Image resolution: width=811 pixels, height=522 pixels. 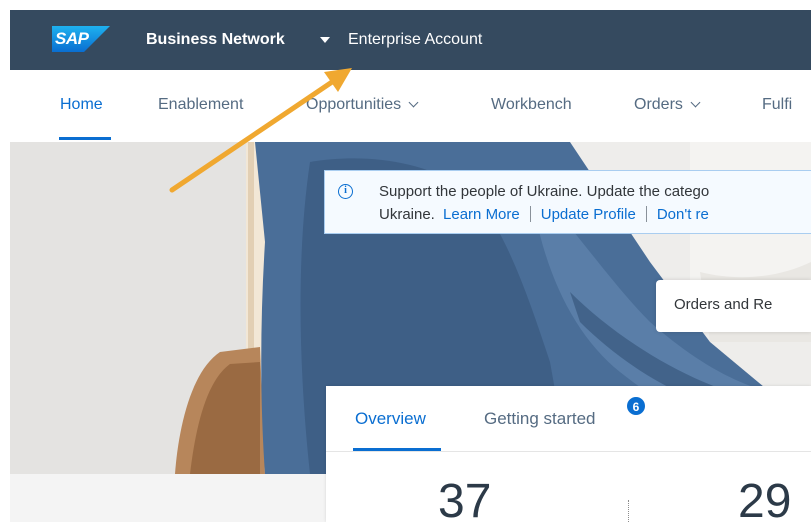 I want to click on nav-item-opportunities: Opportunities, so click(x=362, y=105).